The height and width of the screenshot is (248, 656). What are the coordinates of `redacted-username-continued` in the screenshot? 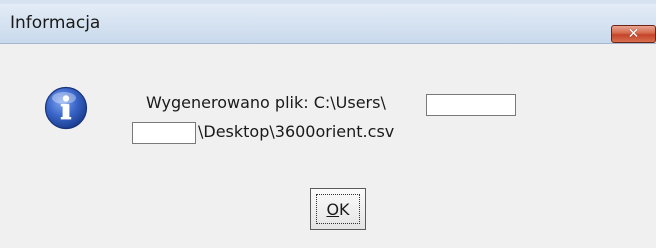 It's located at (164, 133).